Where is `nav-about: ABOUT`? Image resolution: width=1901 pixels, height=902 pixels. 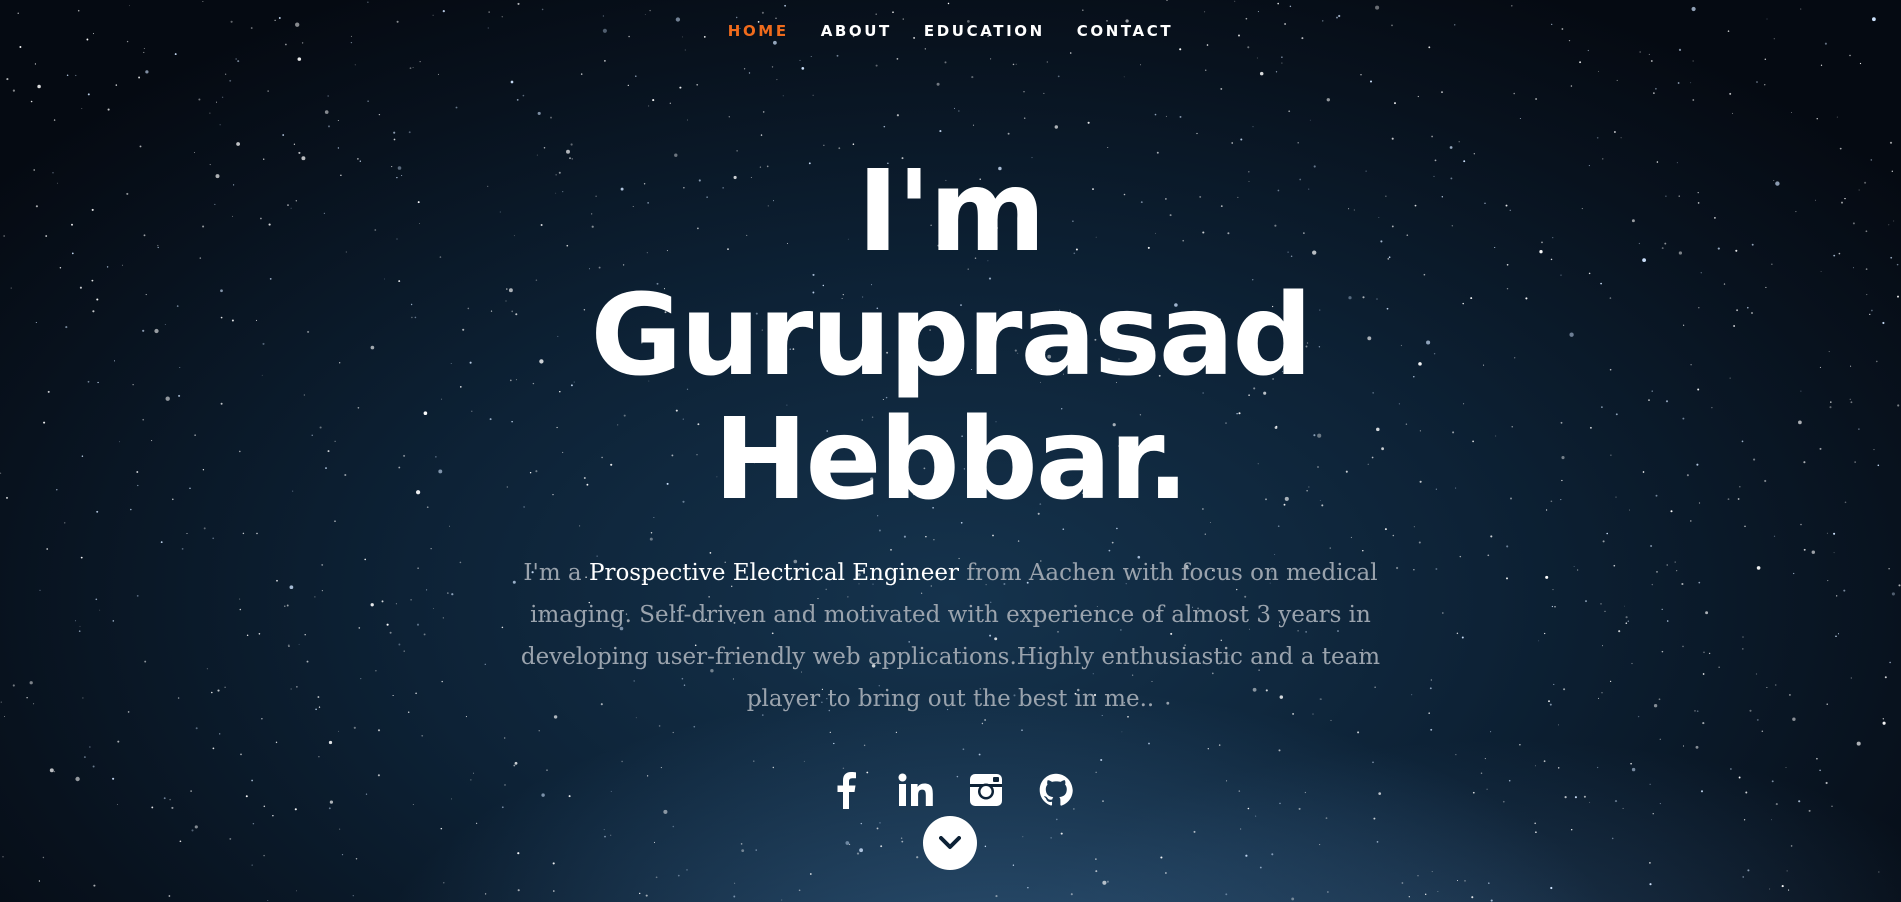 nav-about: ABOUT is located at coordinates (856, 31).